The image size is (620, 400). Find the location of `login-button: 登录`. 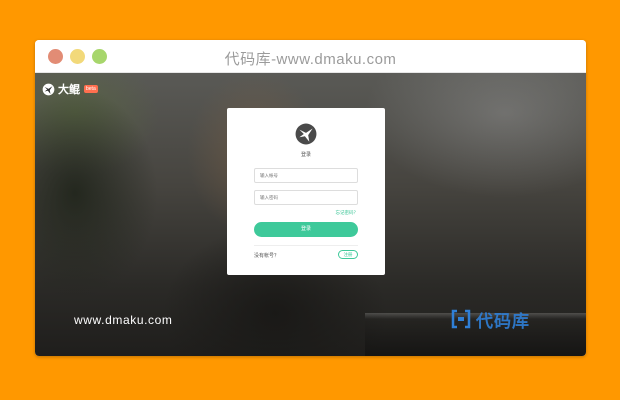

login-button: 登录 is located at coordinates (306, 229).